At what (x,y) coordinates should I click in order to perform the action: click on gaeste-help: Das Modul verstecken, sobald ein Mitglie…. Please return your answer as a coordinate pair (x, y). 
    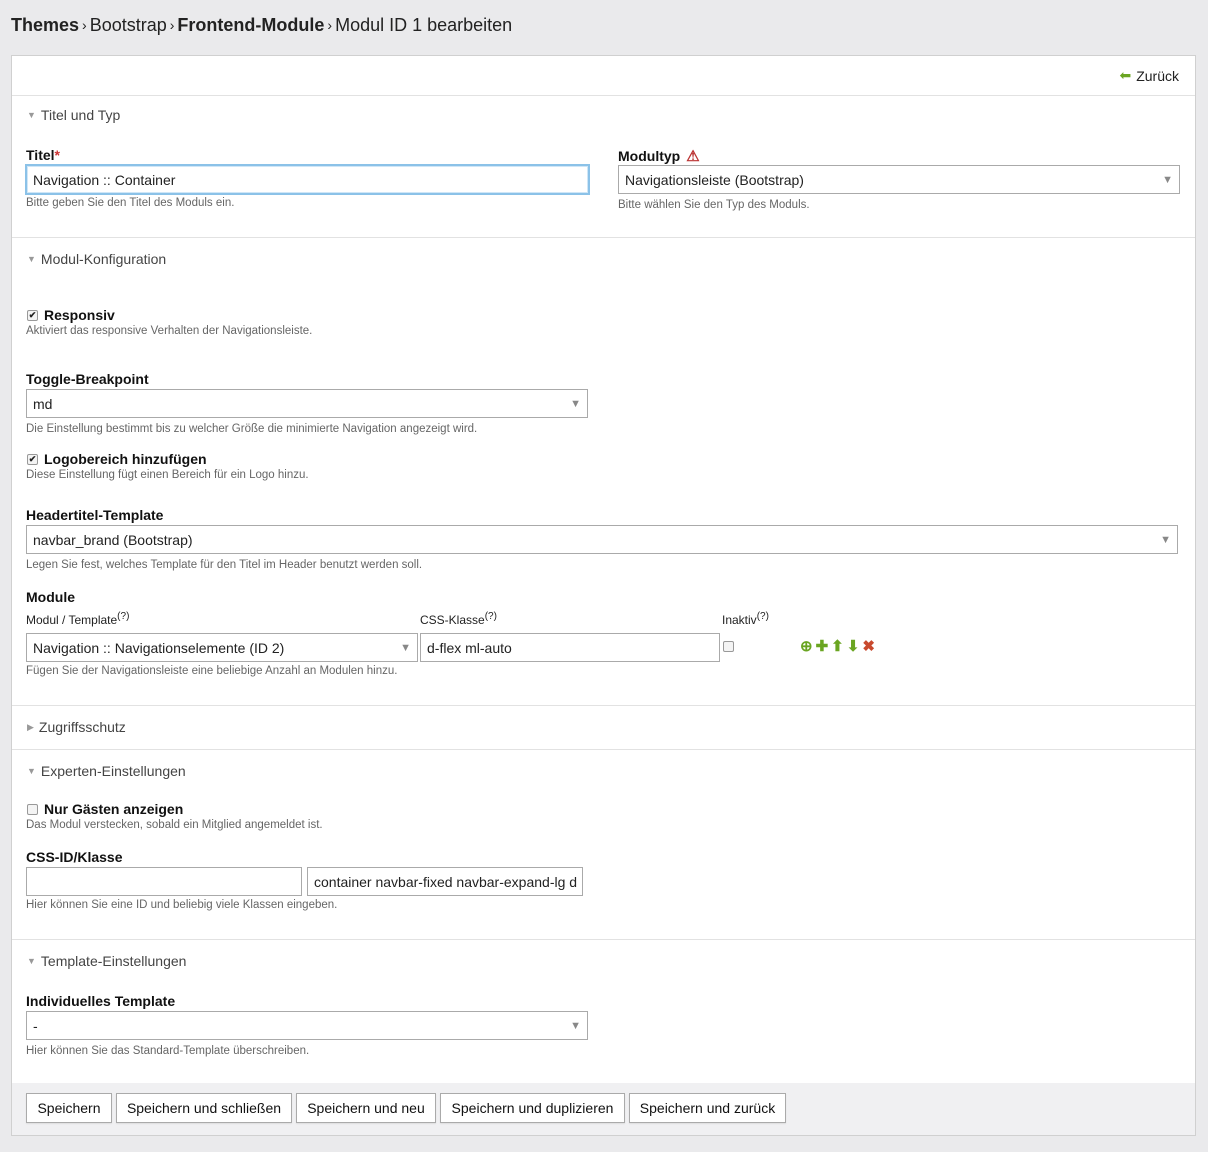
    Looking at the image, I should click on (174, 825).